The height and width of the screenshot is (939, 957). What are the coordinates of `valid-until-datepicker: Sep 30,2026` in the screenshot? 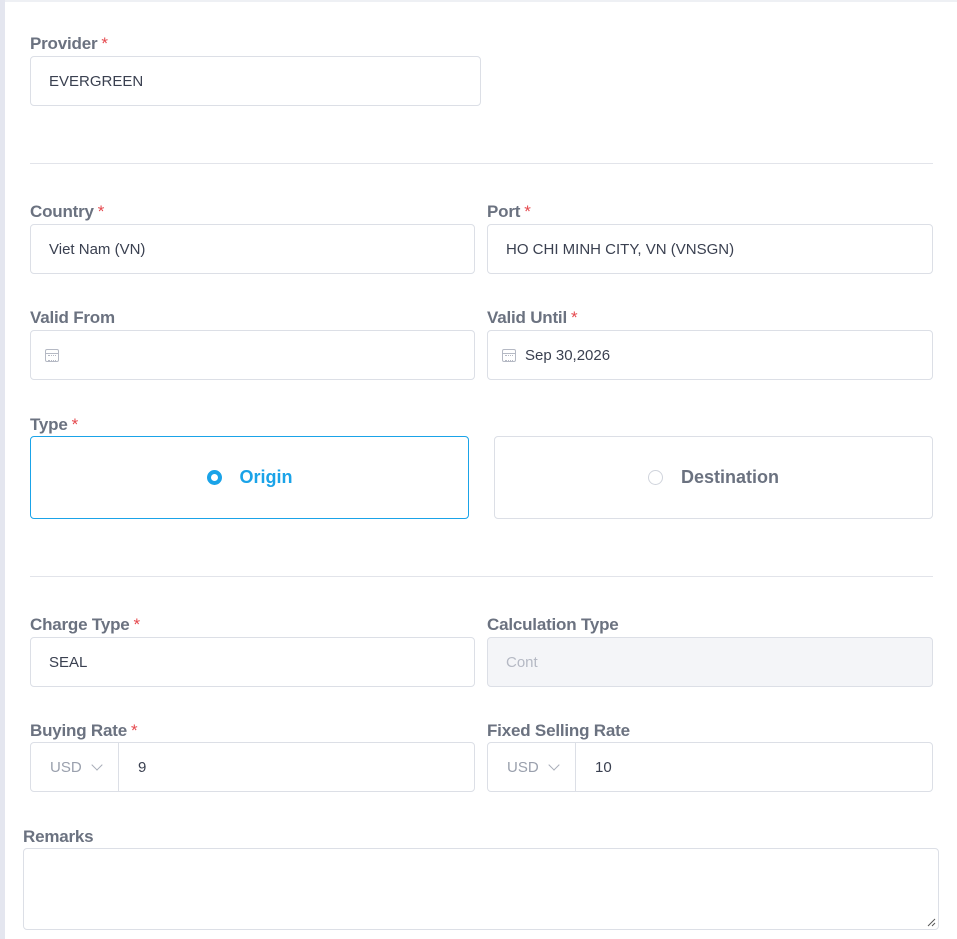 It's located at (710, 355).